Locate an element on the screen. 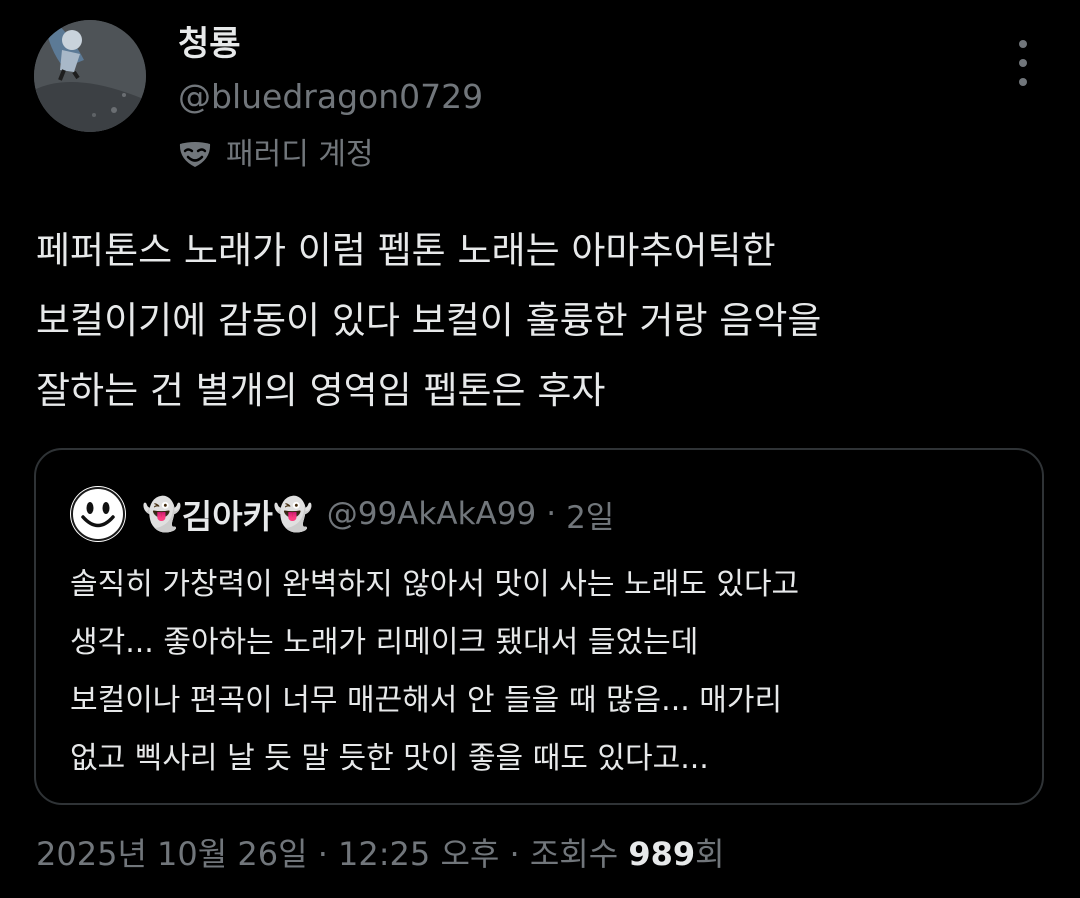 This screenshot has width=1080, height=898. parody-account-label: 패러디 계정 is located at coordinates (276, 155).